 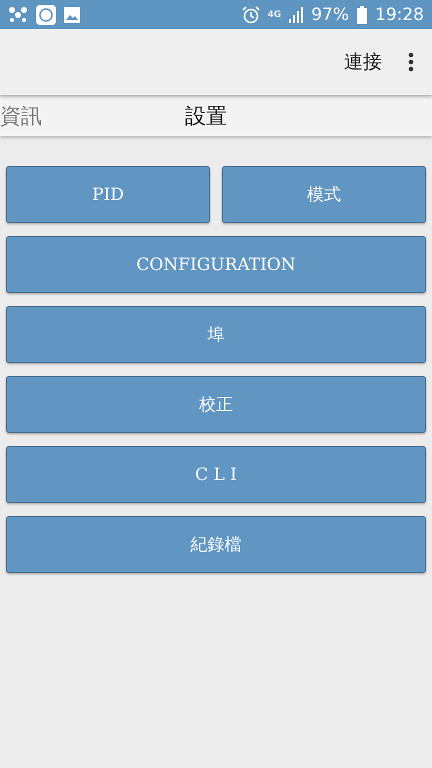 I want to click on menu-button: PID, so click(x=108, y=194).